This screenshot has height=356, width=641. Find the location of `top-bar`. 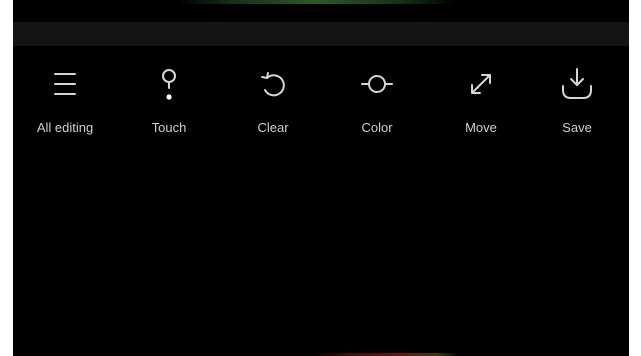

top-bar is located at coordinates (321, 34).